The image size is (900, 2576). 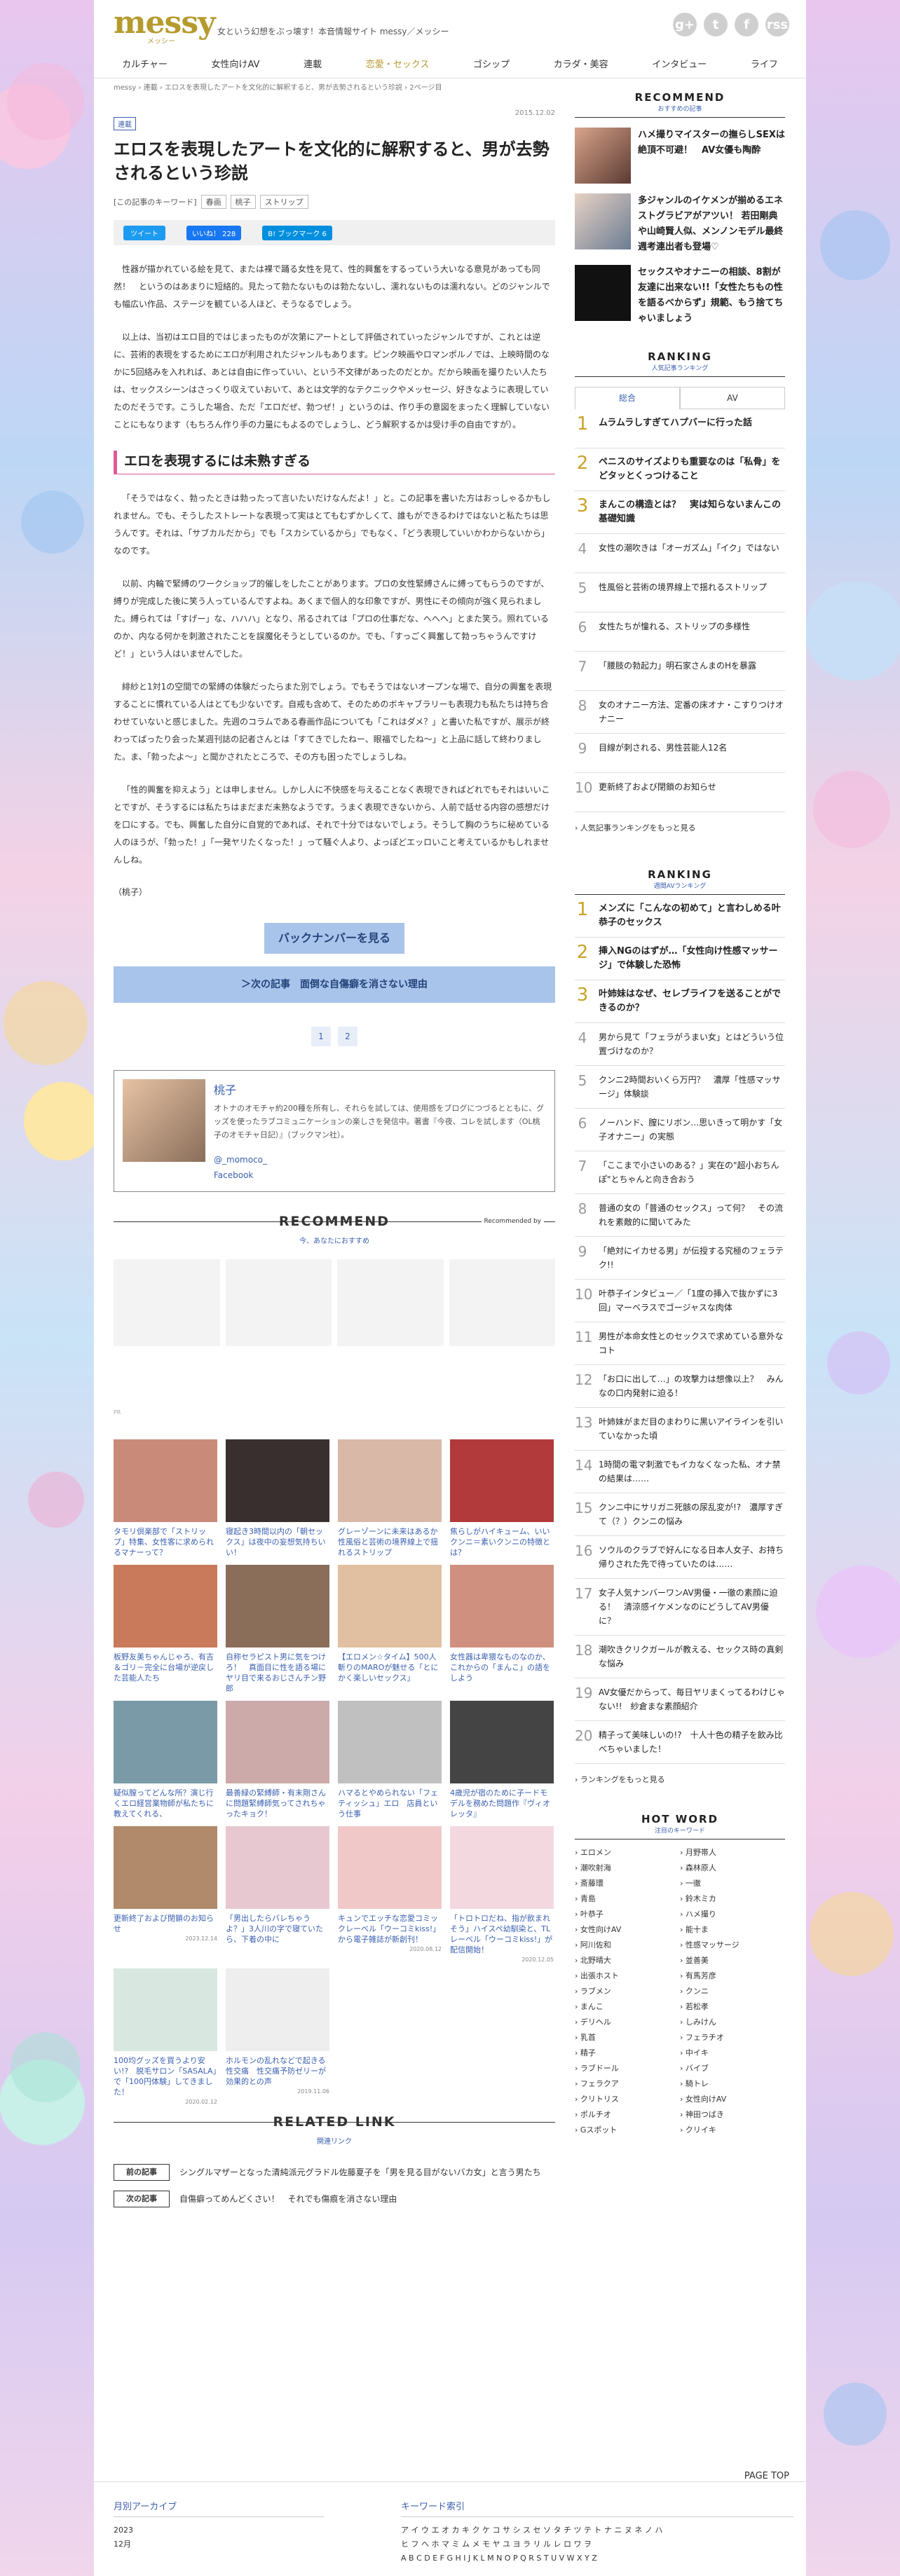 What do you see at coordinates (390, 1630) in the screenshot?
I see `recommend-card: 【エロメン☆タイム】500人斬りのMAROが魅せる「とにかく楽しいセックス」` at bounding box center [390, 1630].